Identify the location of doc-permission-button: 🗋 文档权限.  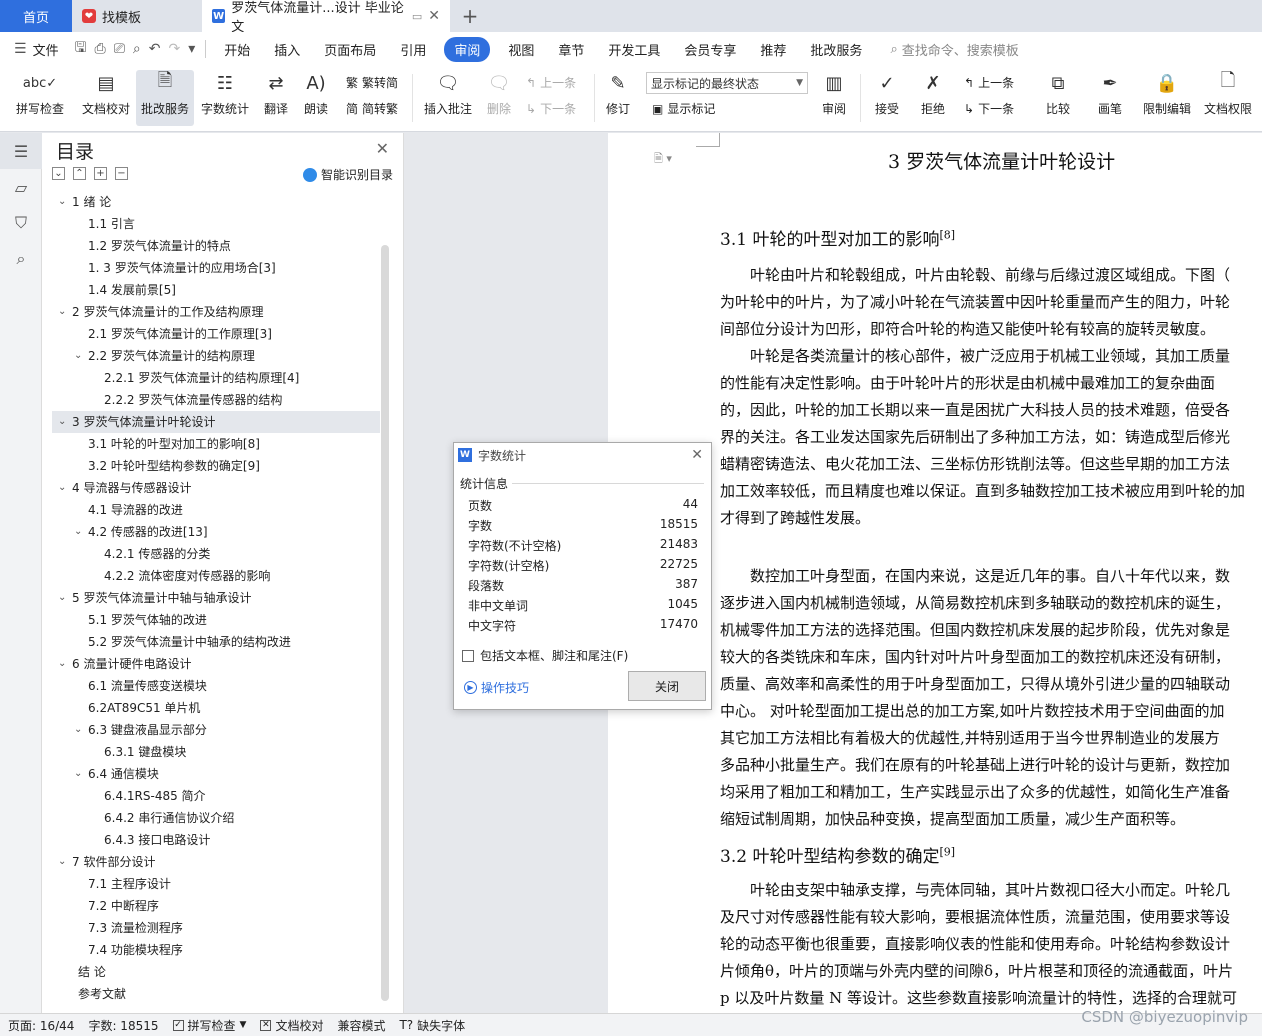
(1228, 98).